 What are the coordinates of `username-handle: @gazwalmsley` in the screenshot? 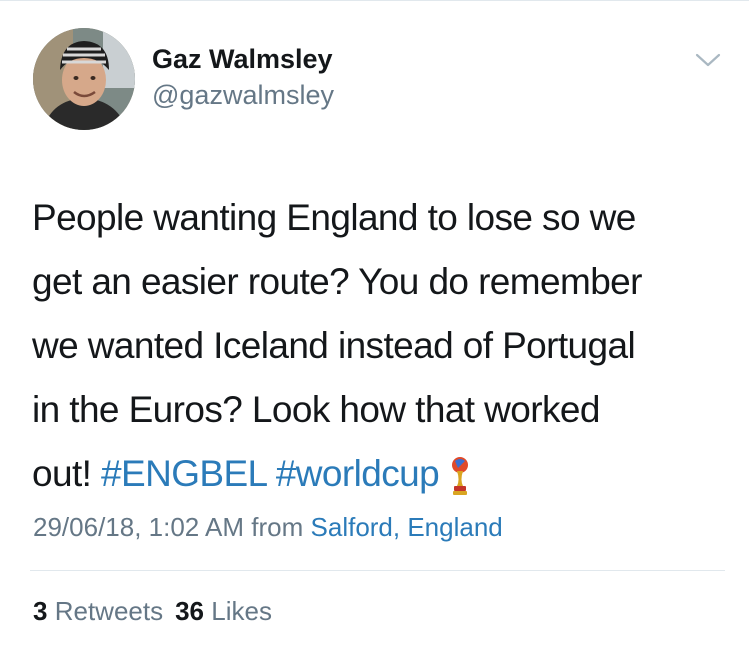 It's located at (243, 95).